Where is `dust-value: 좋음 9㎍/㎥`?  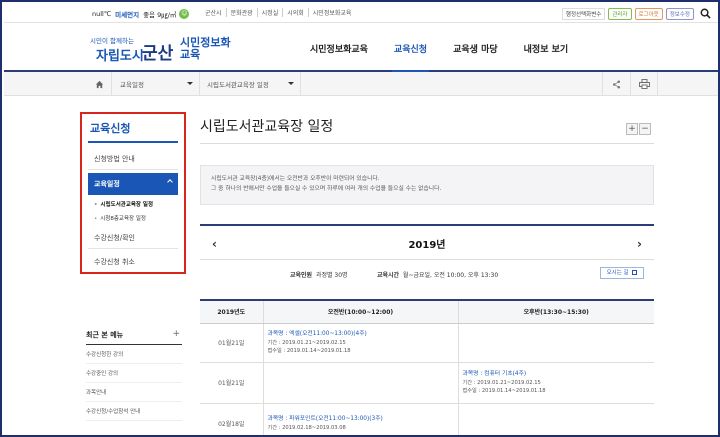
dust-value: 좋음 9㎍/㎥ is located at coordinates (160, 15).